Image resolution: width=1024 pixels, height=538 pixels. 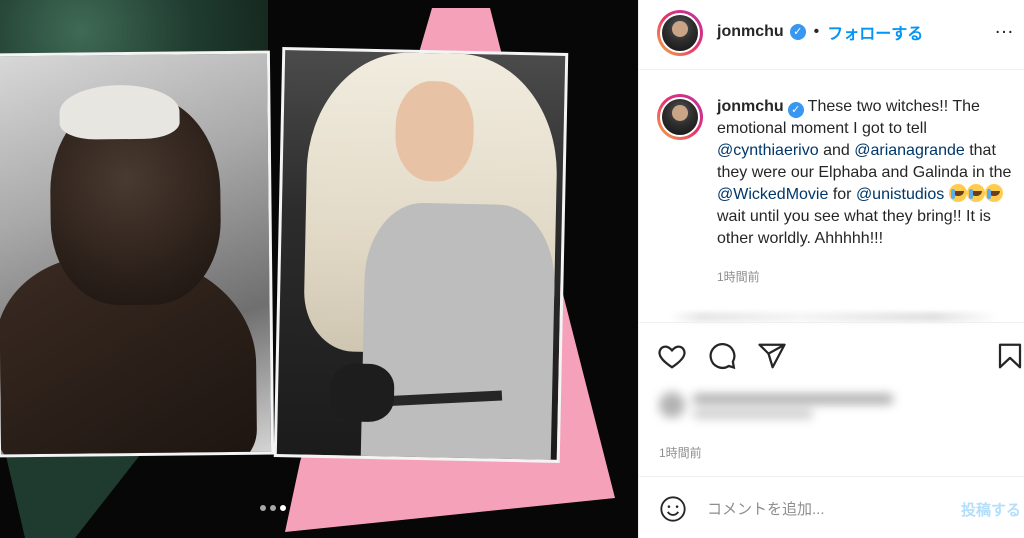 I want to click on header-username: jonmchu, so click(x=750, y=32).